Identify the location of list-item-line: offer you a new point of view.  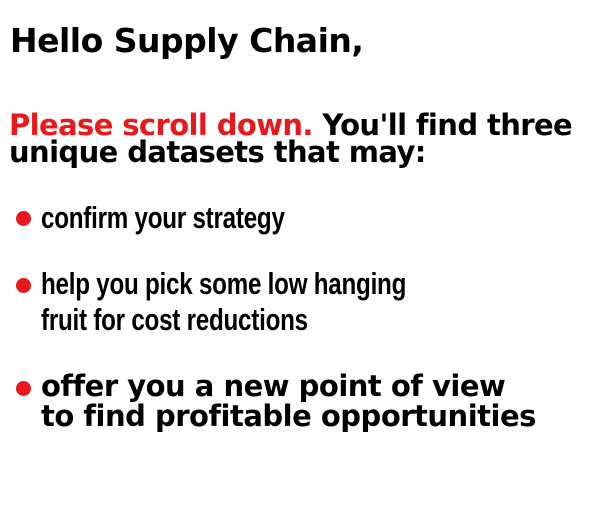
(273, 386).